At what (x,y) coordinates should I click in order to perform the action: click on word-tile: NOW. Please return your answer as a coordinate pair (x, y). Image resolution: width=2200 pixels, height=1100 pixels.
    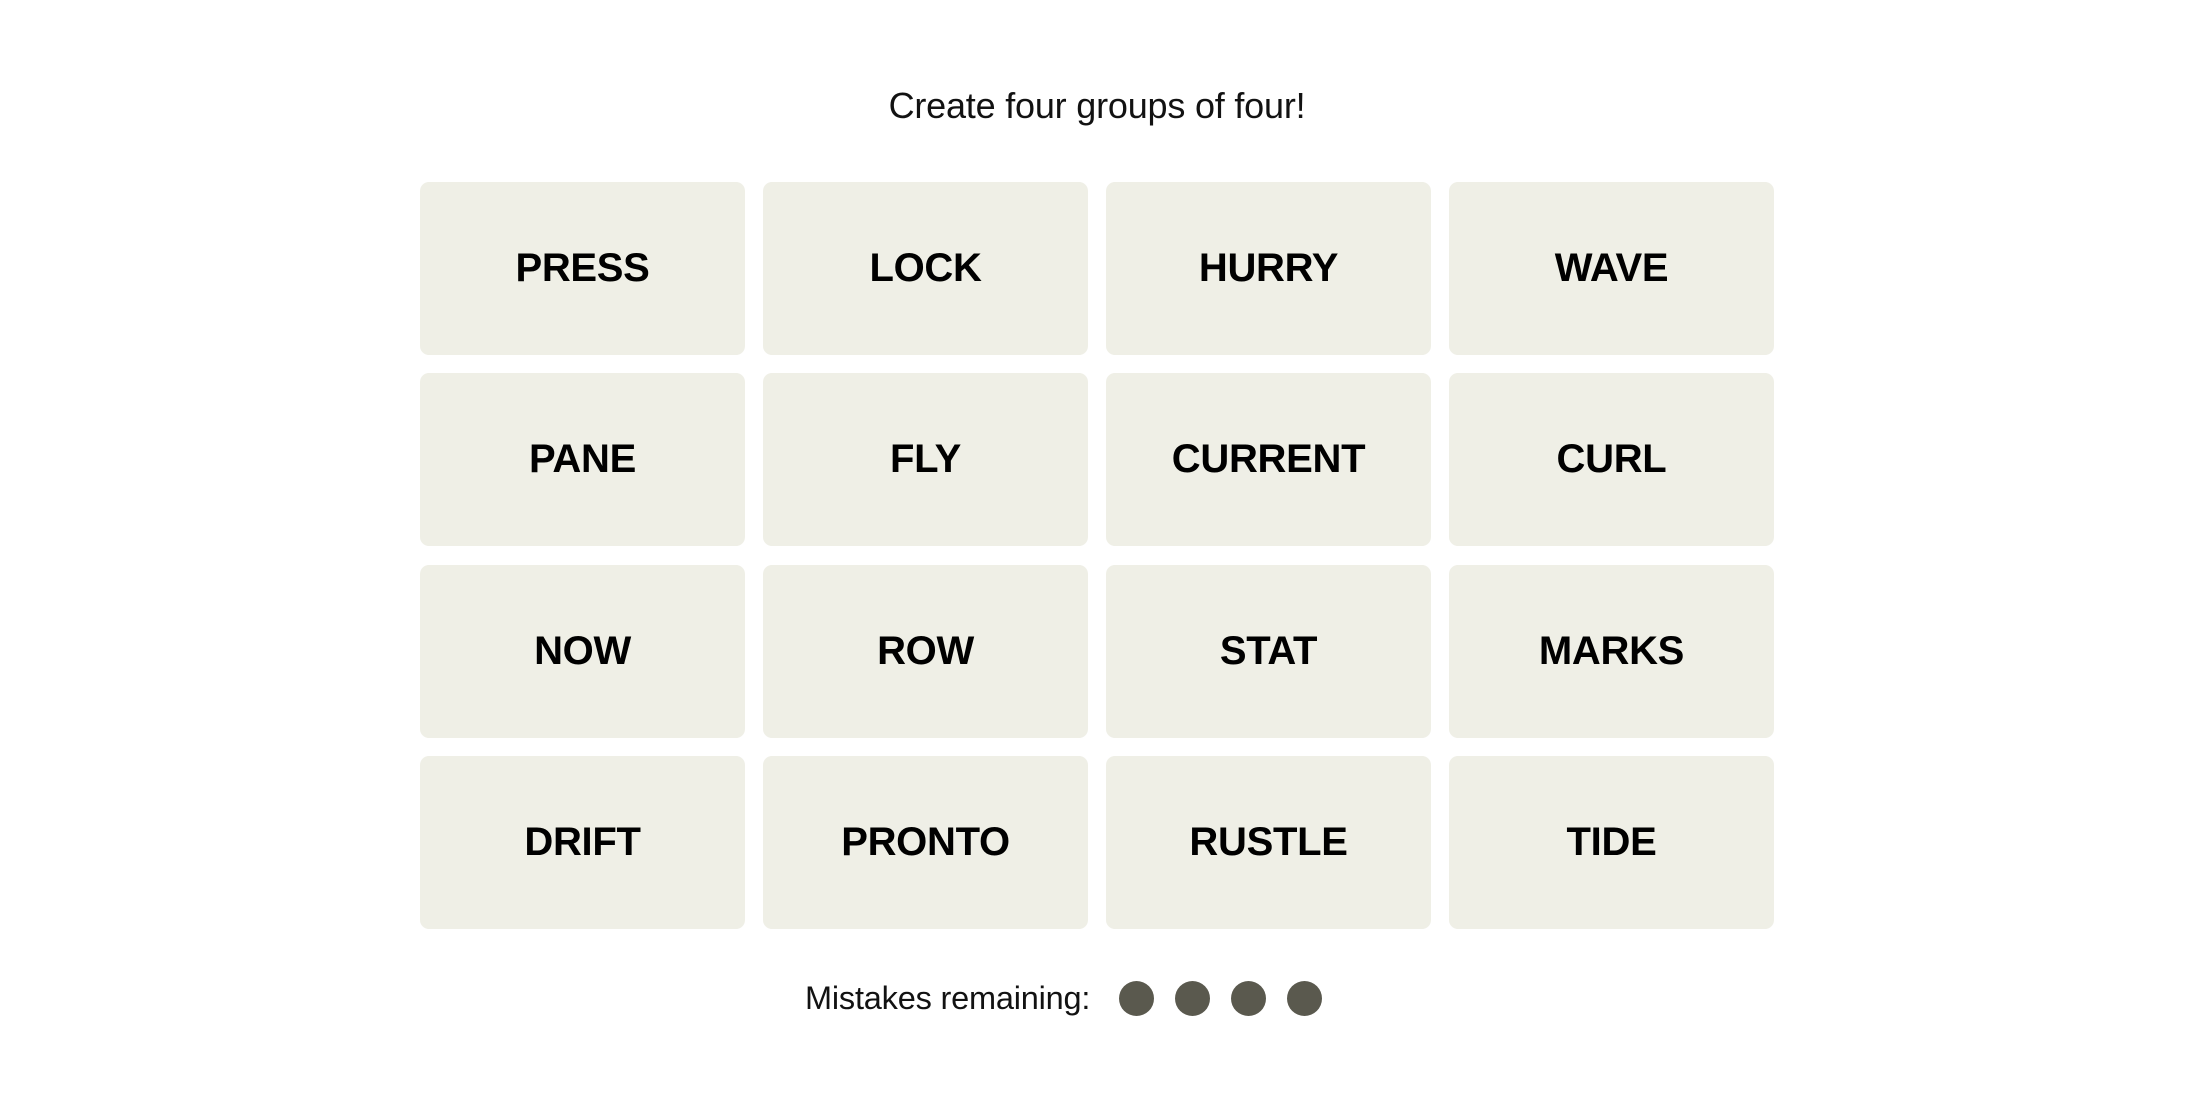
    Looking at the image, I should click on (582, 651).